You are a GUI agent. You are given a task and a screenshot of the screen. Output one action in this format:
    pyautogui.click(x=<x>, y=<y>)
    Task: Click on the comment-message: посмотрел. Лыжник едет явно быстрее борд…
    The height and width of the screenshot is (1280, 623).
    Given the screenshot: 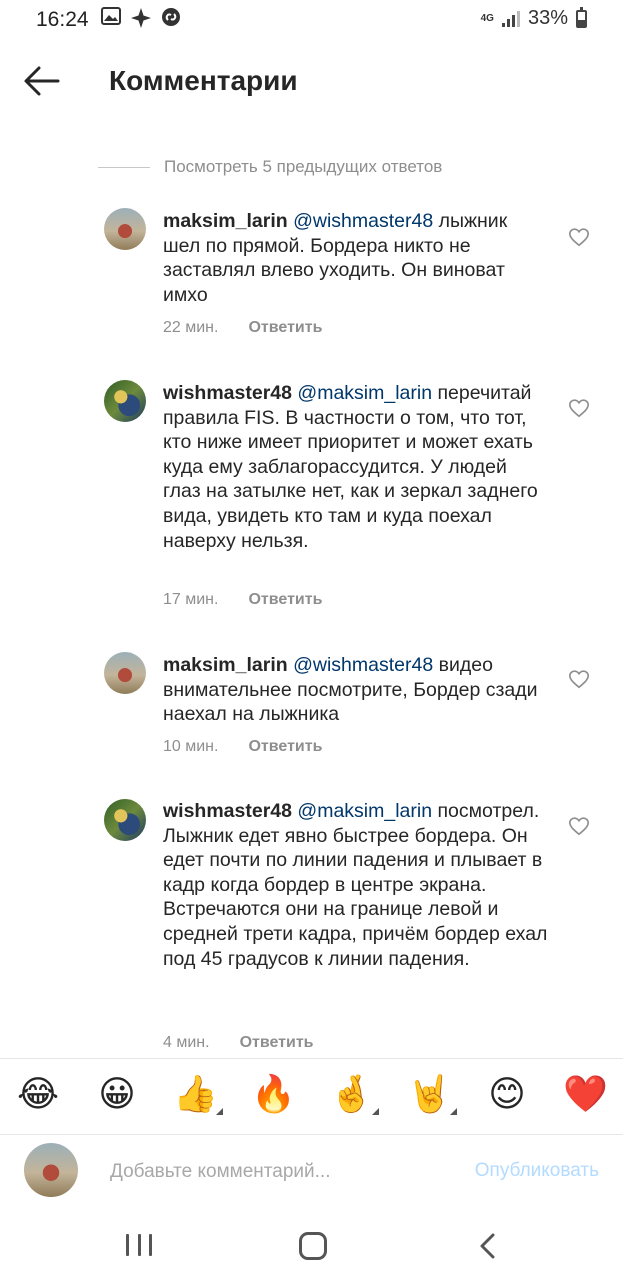 What is the action you would take?
    pyautogui.click(x=355, y=885)
    